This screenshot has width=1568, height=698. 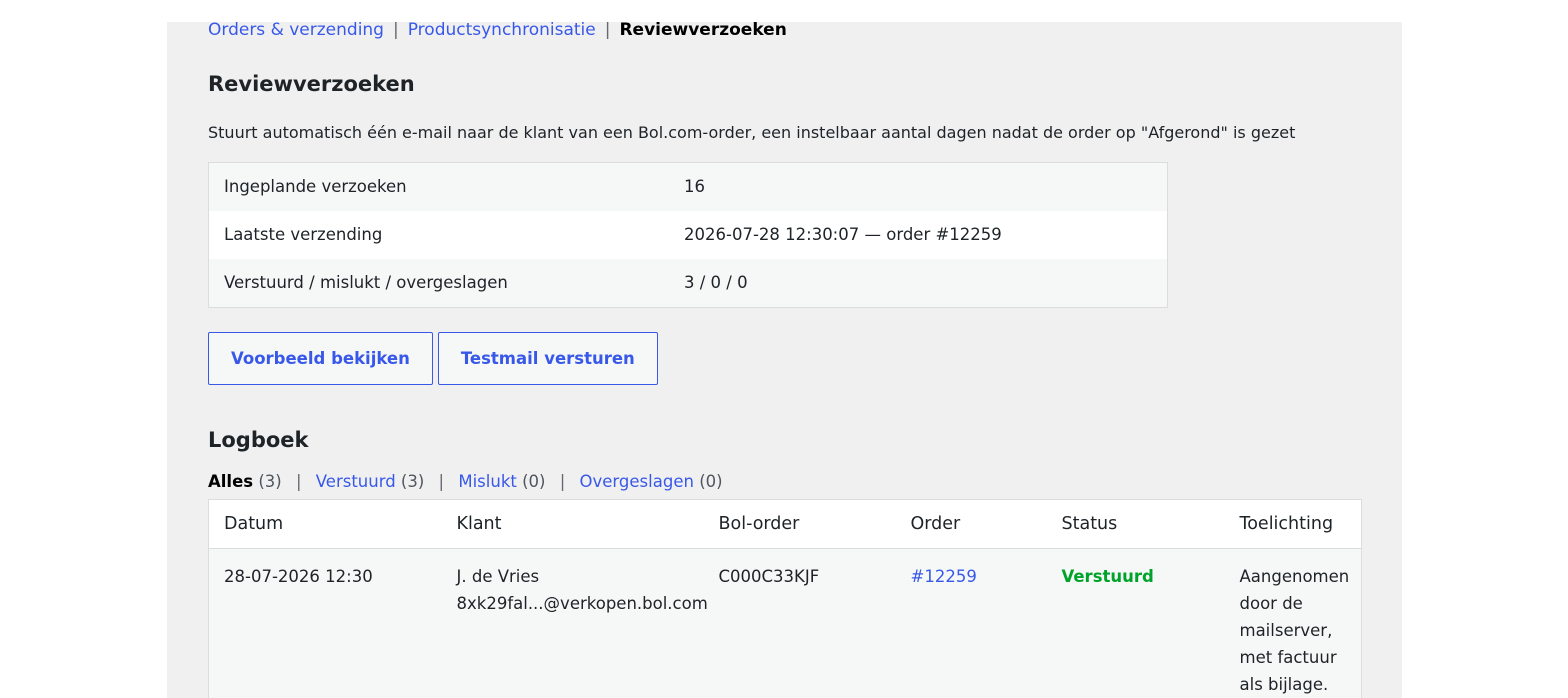 I want to click on action-buttons: Voorbeeld bekijken Testmail versturen, so click(x=433, y=358).